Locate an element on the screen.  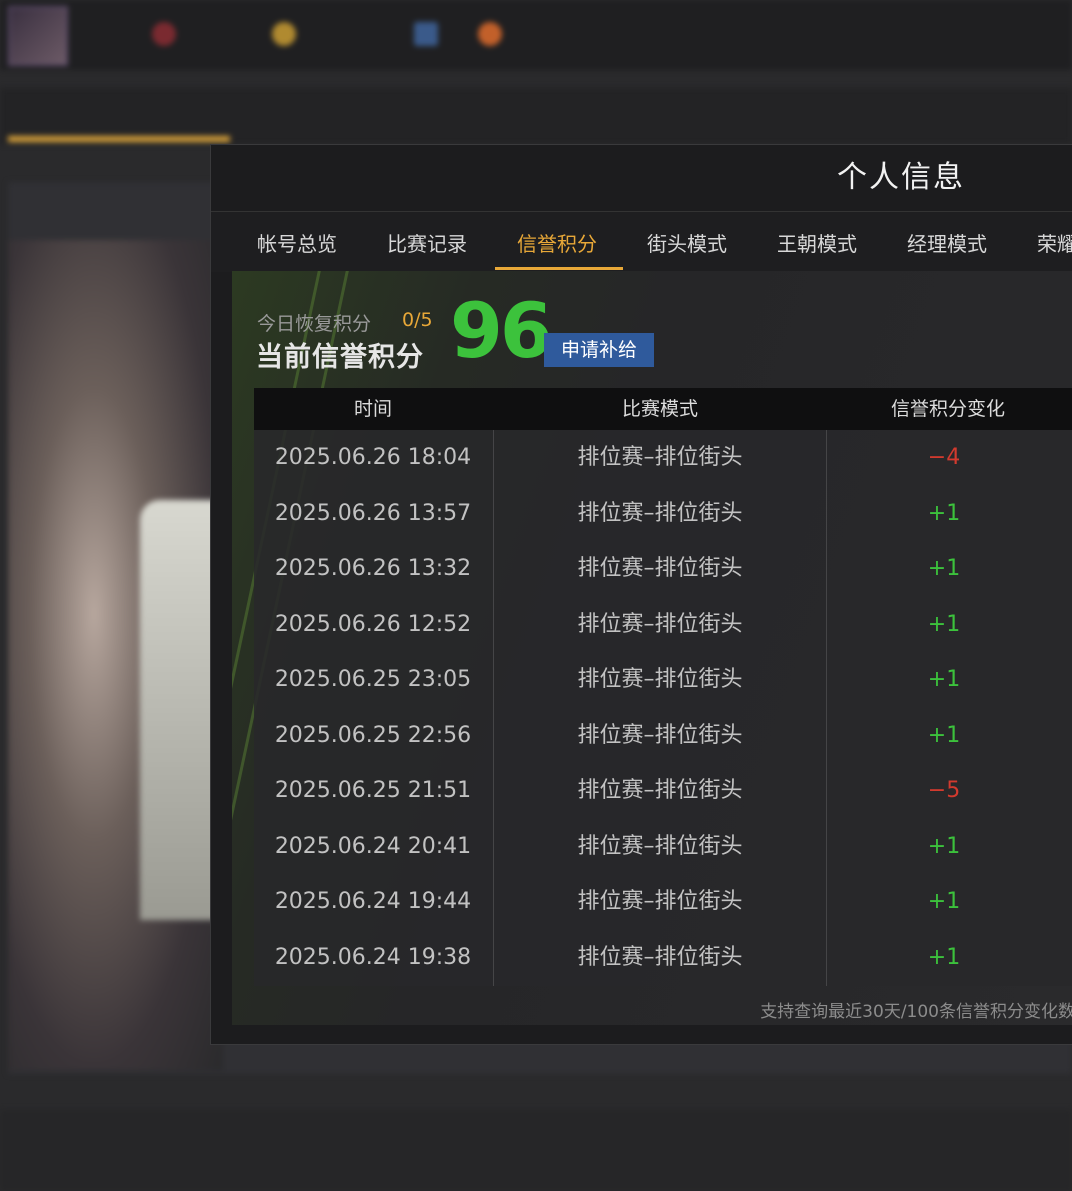
row-time: 2025.06.26 12:52 is located at coordinates (373, 624).